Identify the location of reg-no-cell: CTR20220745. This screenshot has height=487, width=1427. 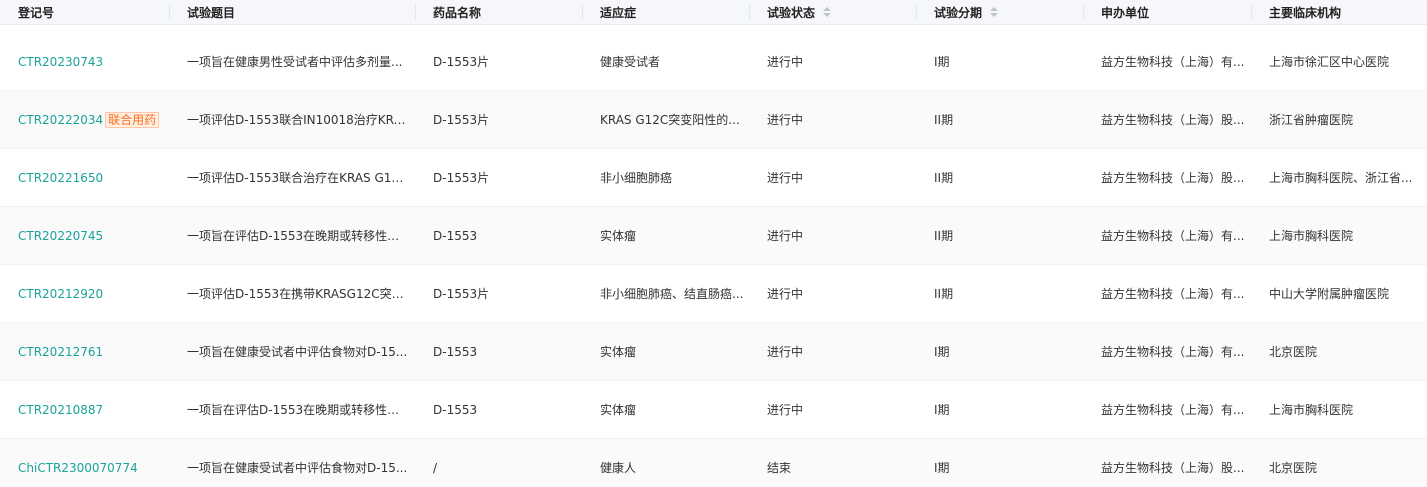
(84, 235).